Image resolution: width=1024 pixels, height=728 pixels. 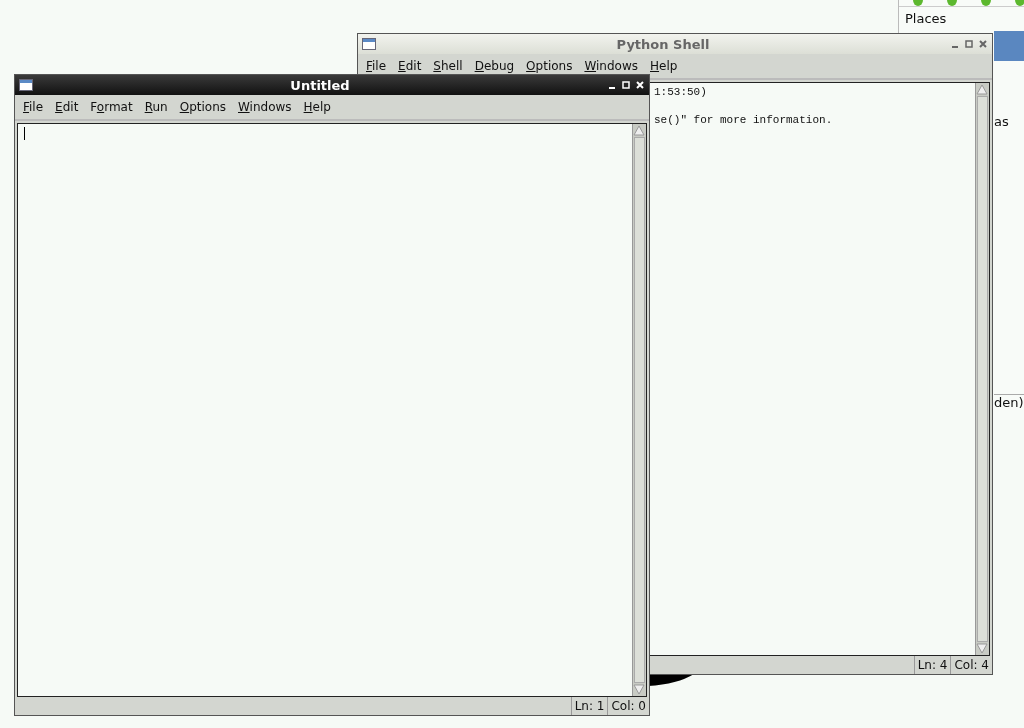 I want to click on column-number: Col: 4, so click(x=971, y=665).